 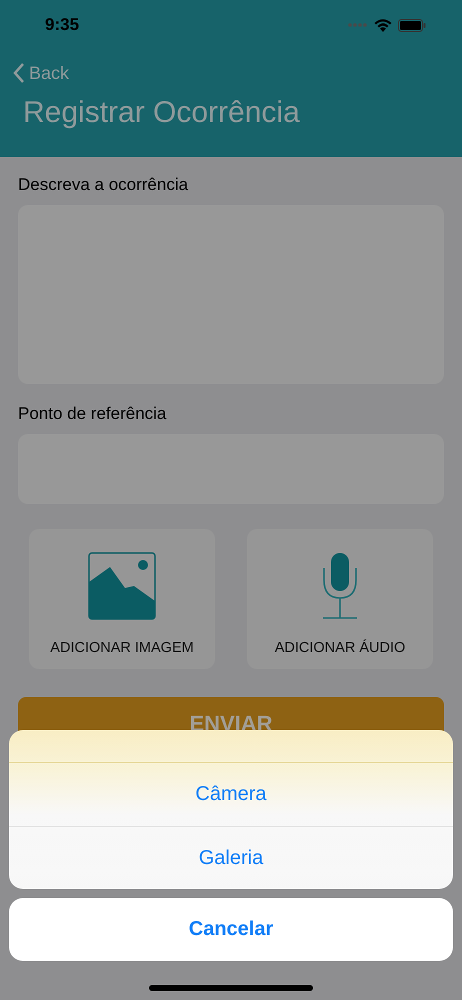 What do you see at coordinates (93, 414) in the screenshot?
I see `field-label: Ponto de referência` at bounding box center [93, 414].